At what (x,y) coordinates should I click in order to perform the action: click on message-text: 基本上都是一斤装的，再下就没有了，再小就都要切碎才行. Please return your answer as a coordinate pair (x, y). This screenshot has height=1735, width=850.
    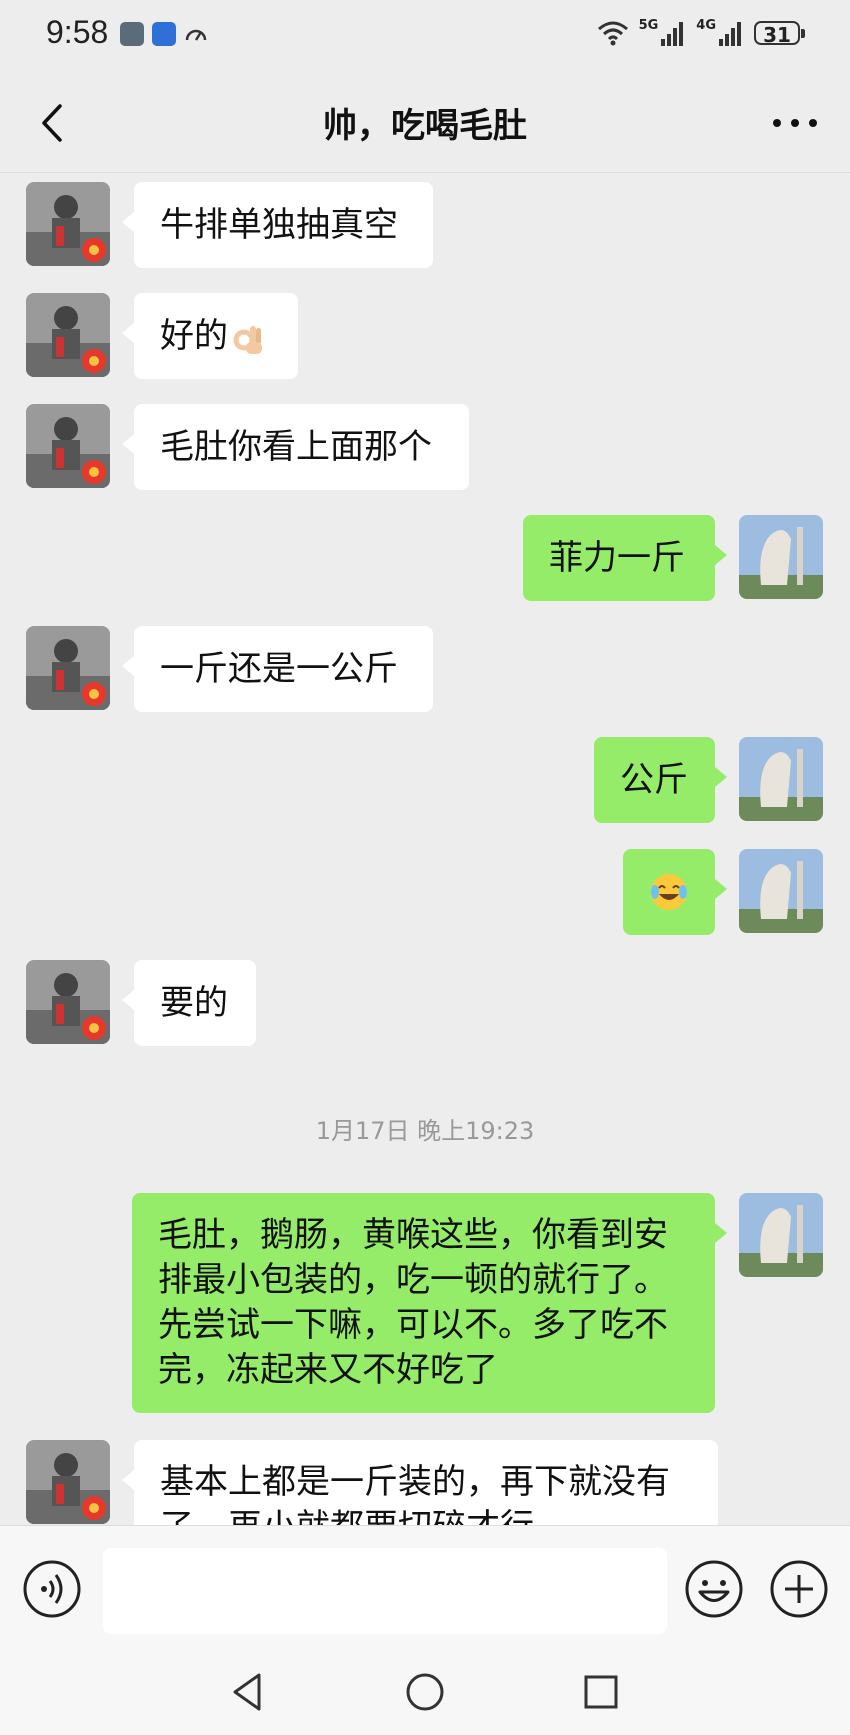
    Looking at the image, I should click on (415, 1493).